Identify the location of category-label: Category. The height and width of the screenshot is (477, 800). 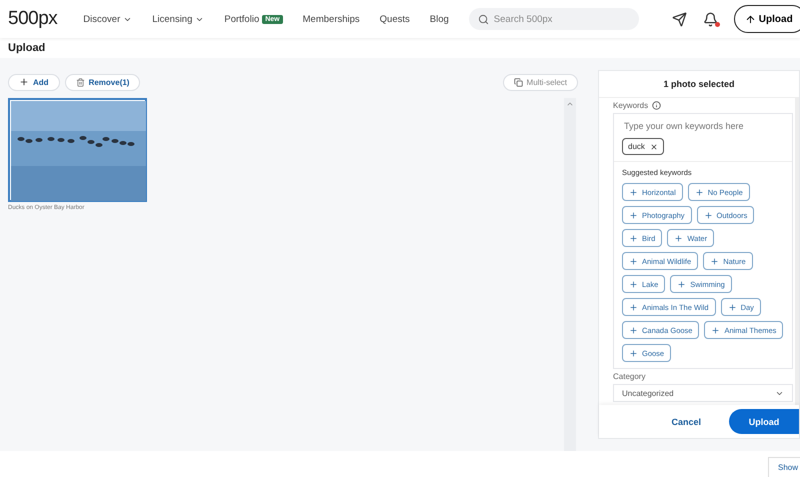
(629, 376).